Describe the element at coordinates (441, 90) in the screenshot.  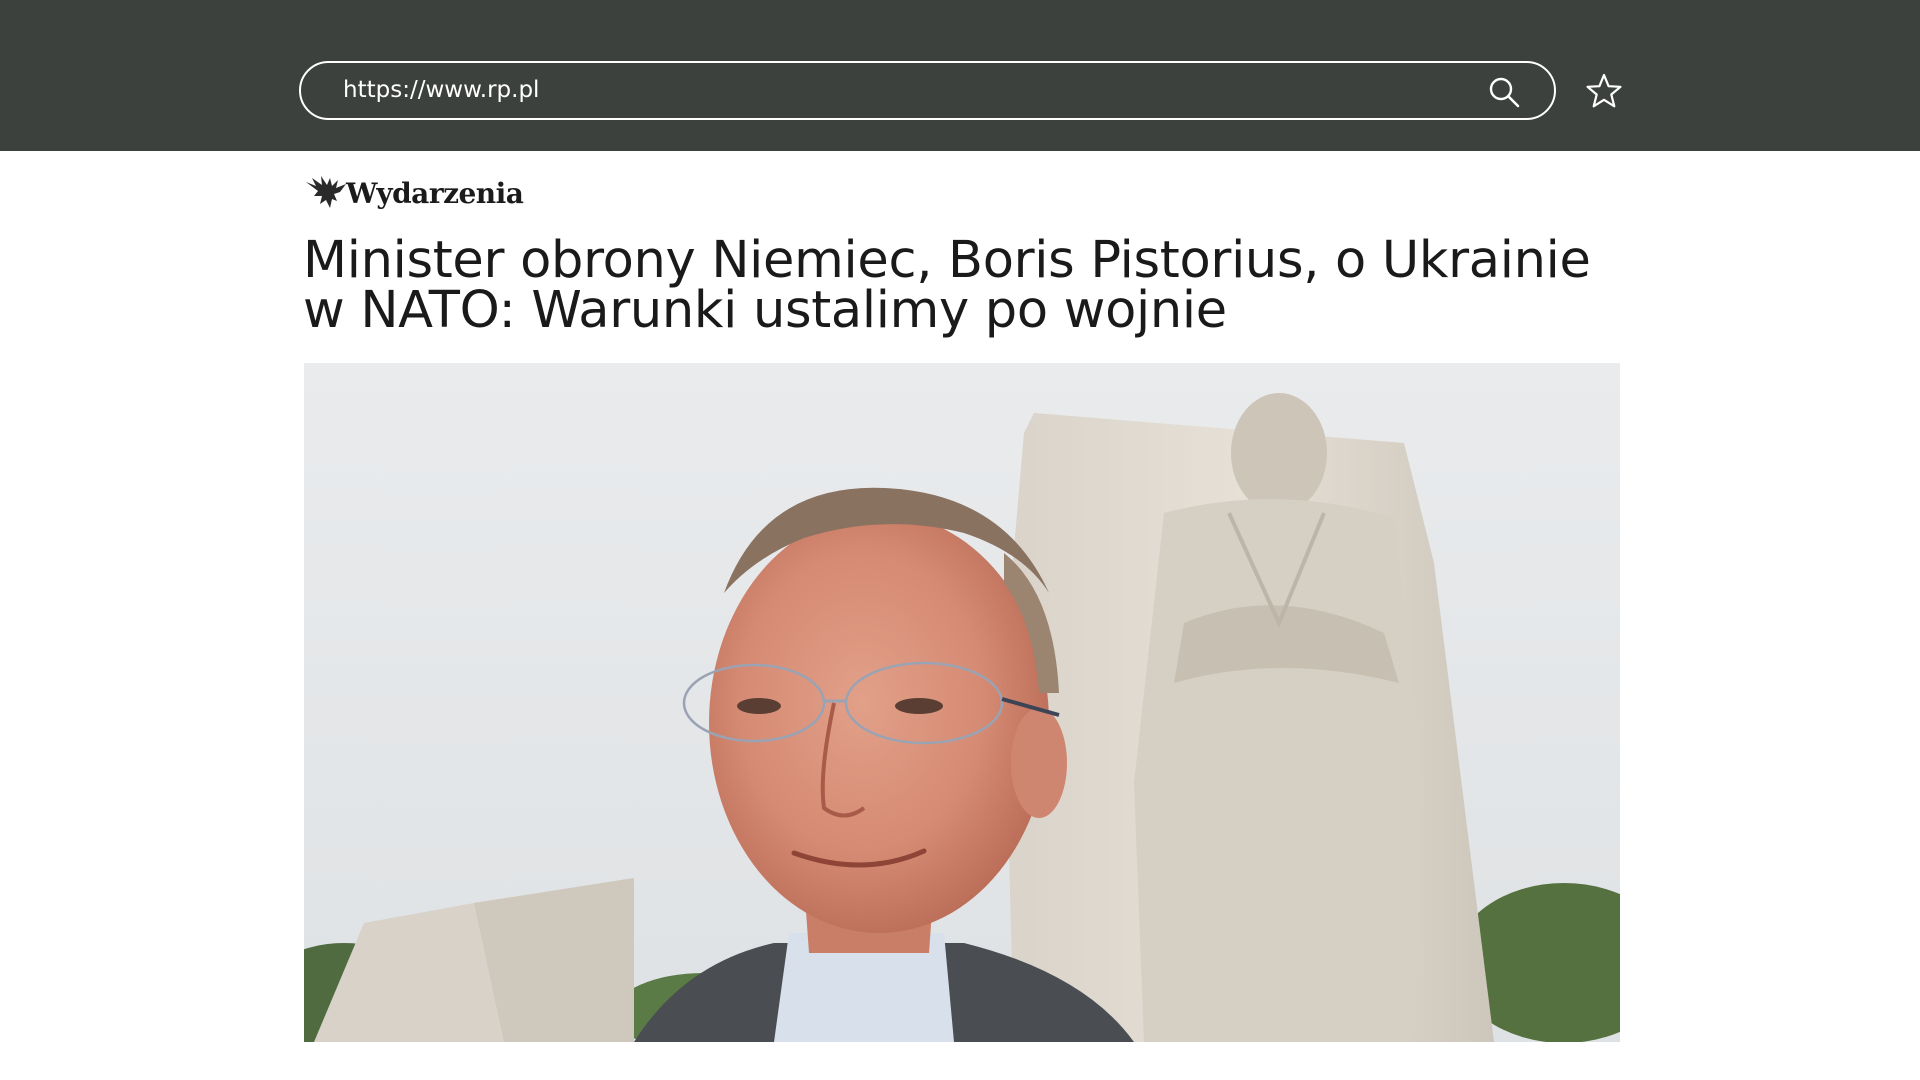
I see `url-text: https://www.rp.pl` at that location.